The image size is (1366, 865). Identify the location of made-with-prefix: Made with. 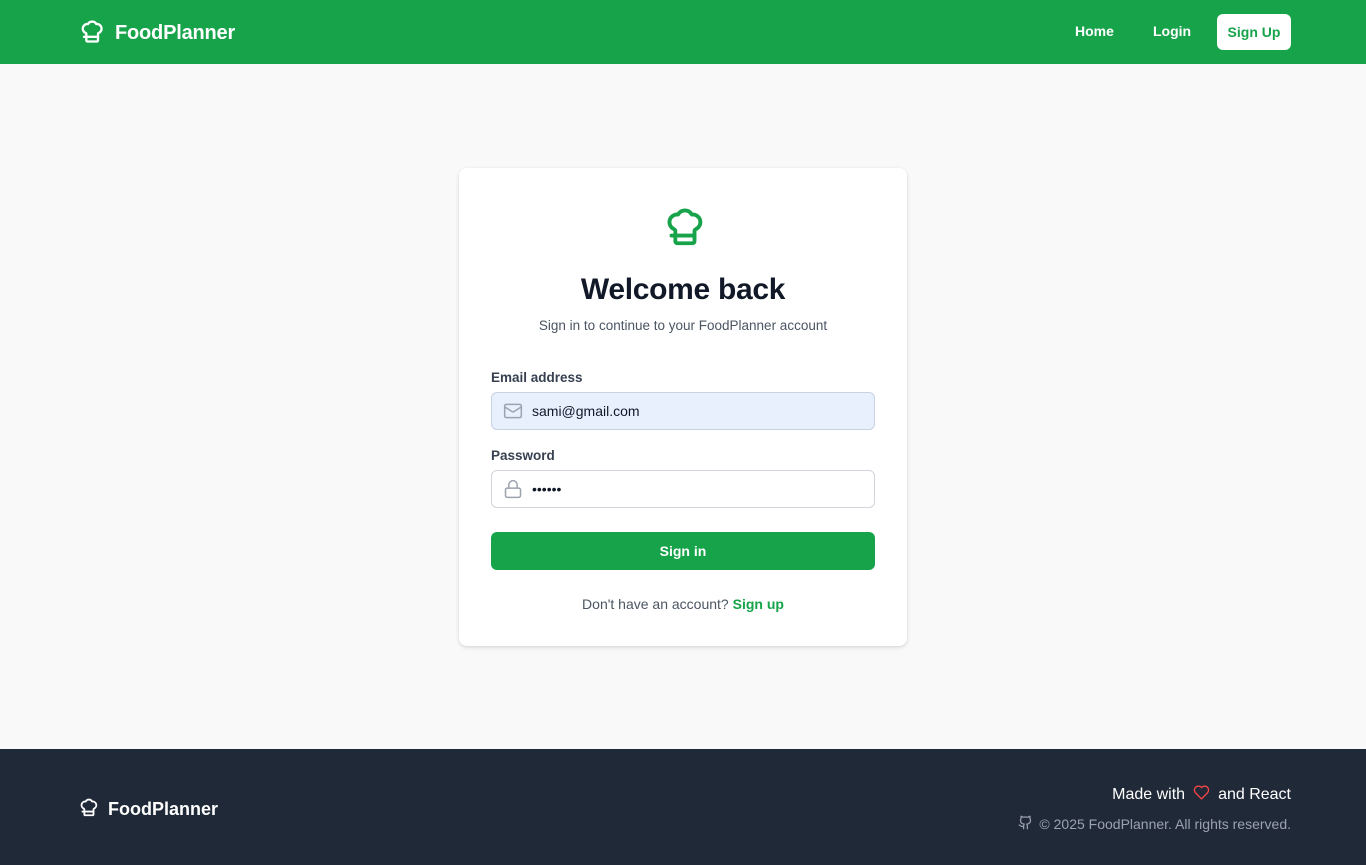
(1149, 794).